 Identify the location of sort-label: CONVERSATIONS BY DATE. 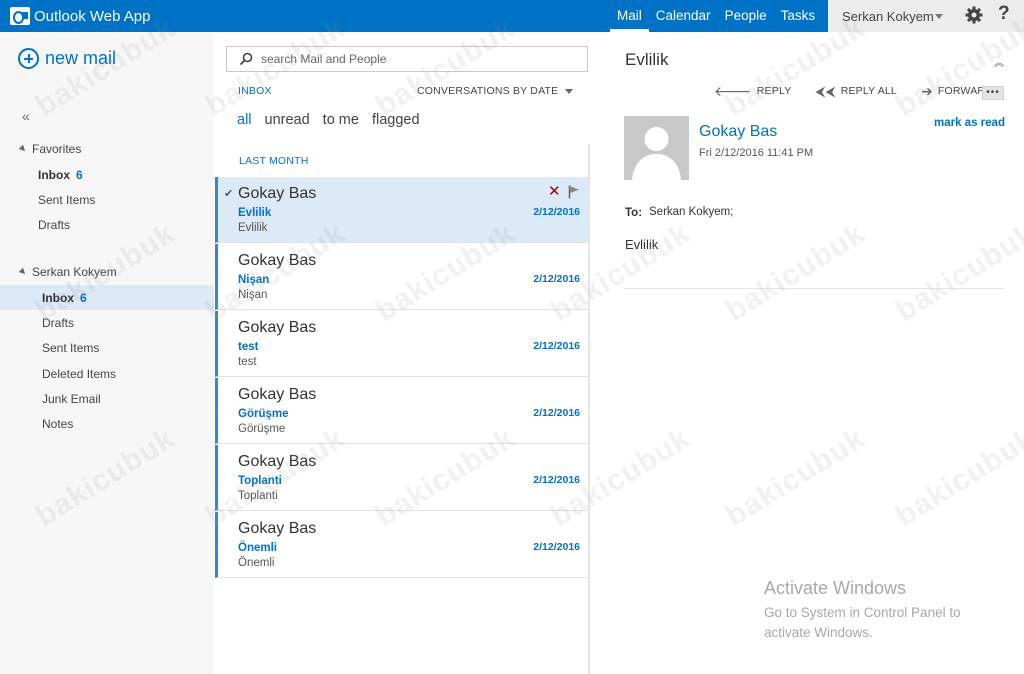
(488, 91).